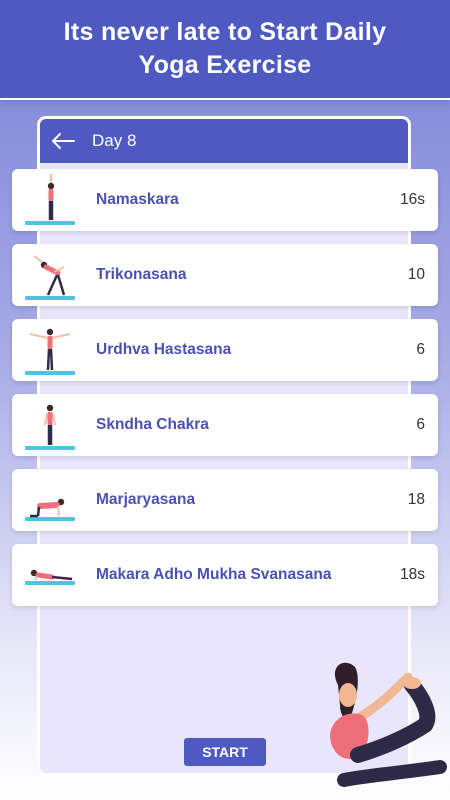  What do you see at coordinates (416, 499) in the screenshot?
I see `exercise-duration: 18` at bounding box center [416, 499].